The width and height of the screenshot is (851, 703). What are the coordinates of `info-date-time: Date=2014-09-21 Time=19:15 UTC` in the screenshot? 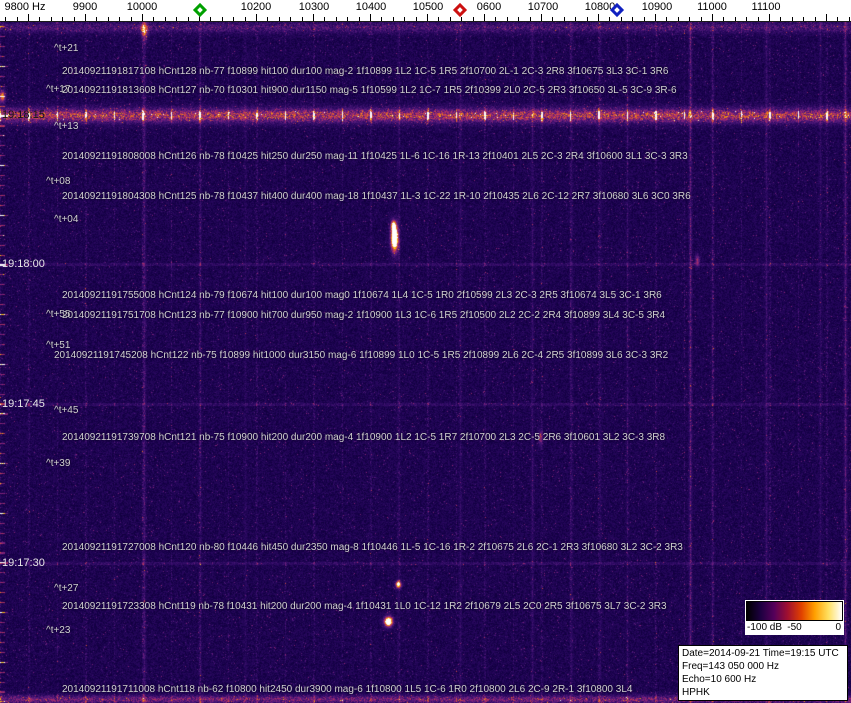 It's located at (760, 653).